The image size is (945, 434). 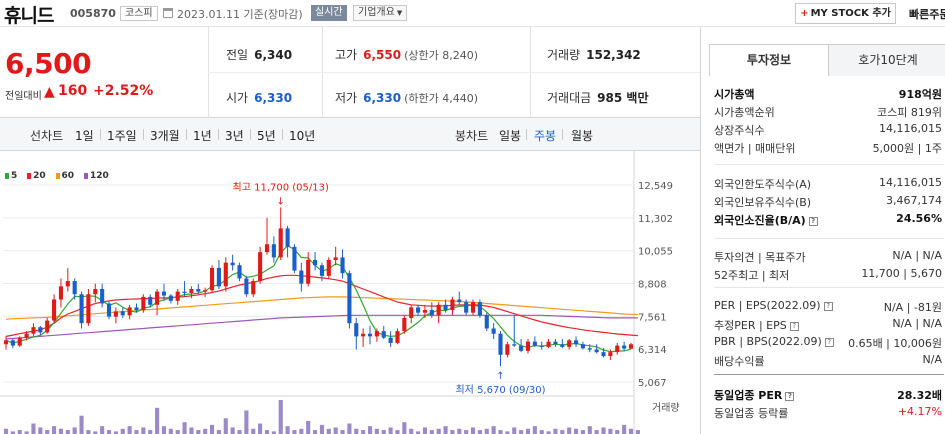 I want to click on tab-5y: 5년, so click(x=266, y=135).